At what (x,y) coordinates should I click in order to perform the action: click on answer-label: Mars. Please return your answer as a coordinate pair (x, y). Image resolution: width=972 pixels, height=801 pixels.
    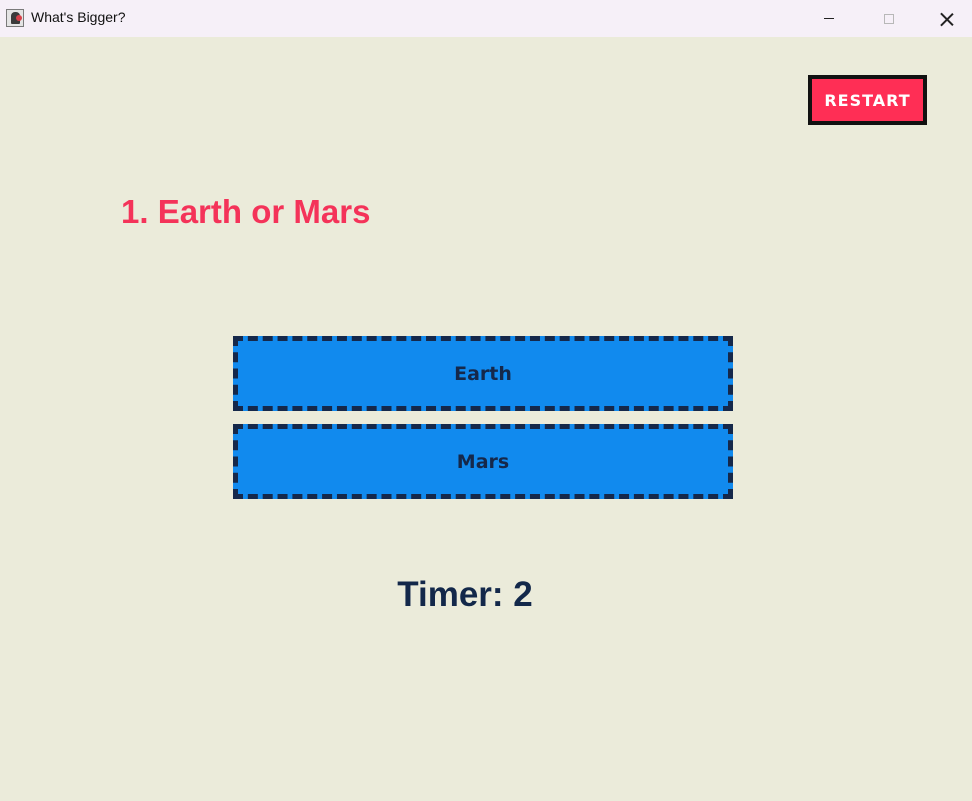
    Looking at the image, I should click on (483, 461).